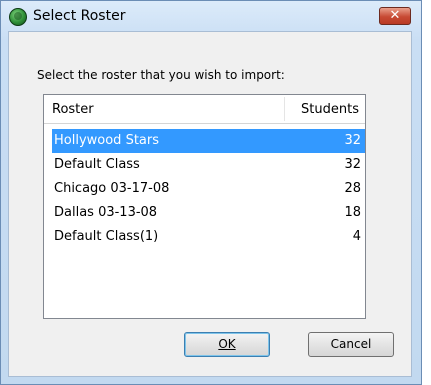 The width and height of the screenshot is (431, 385). What do you see at coordinates (356, 236) in the screenshot?
I see `student-count: 4` at bounding box center [356, 236].